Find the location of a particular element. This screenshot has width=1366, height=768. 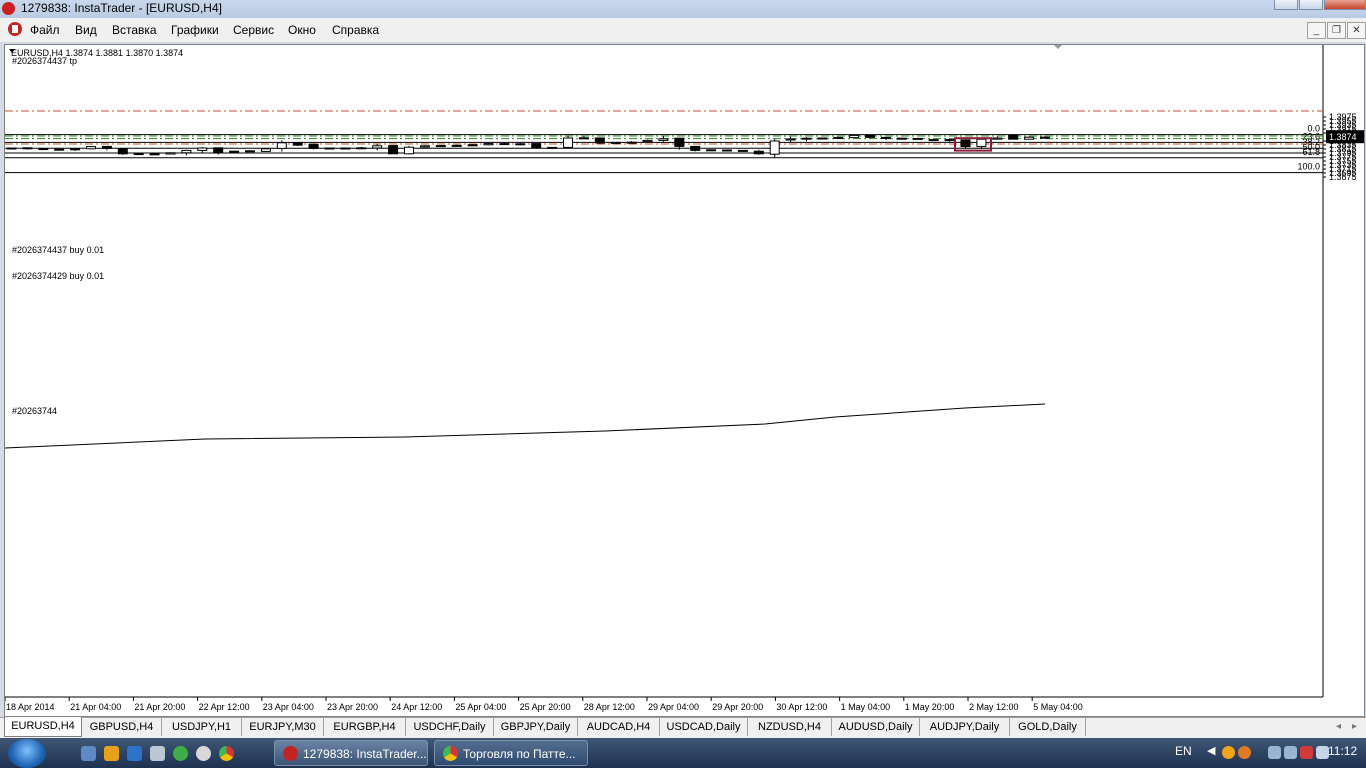

chart-tab: USDJPY,H1 is located at coordinates (202, 727).